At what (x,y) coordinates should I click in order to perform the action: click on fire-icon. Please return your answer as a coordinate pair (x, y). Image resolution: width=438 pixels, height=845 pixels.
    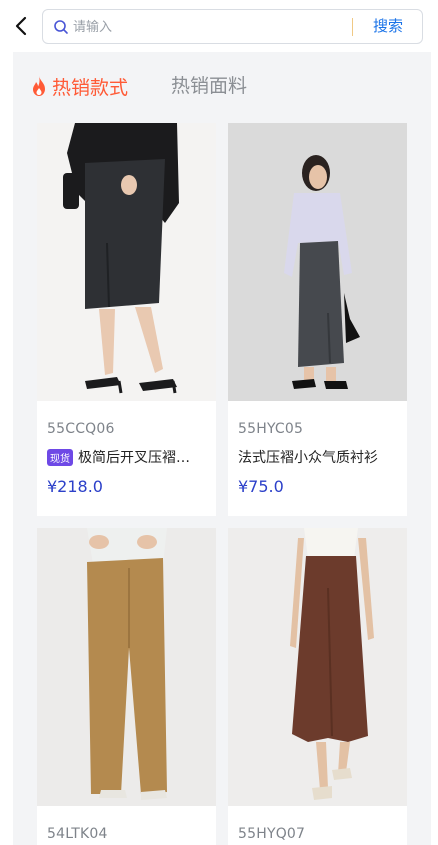
    Looking at the image, I should click on (39, 86).